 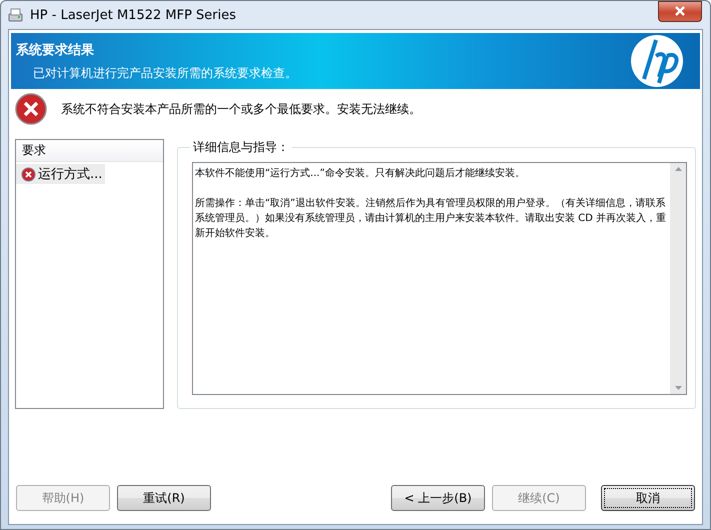 I want to click on logo-icon, so click(x=657, y=61).